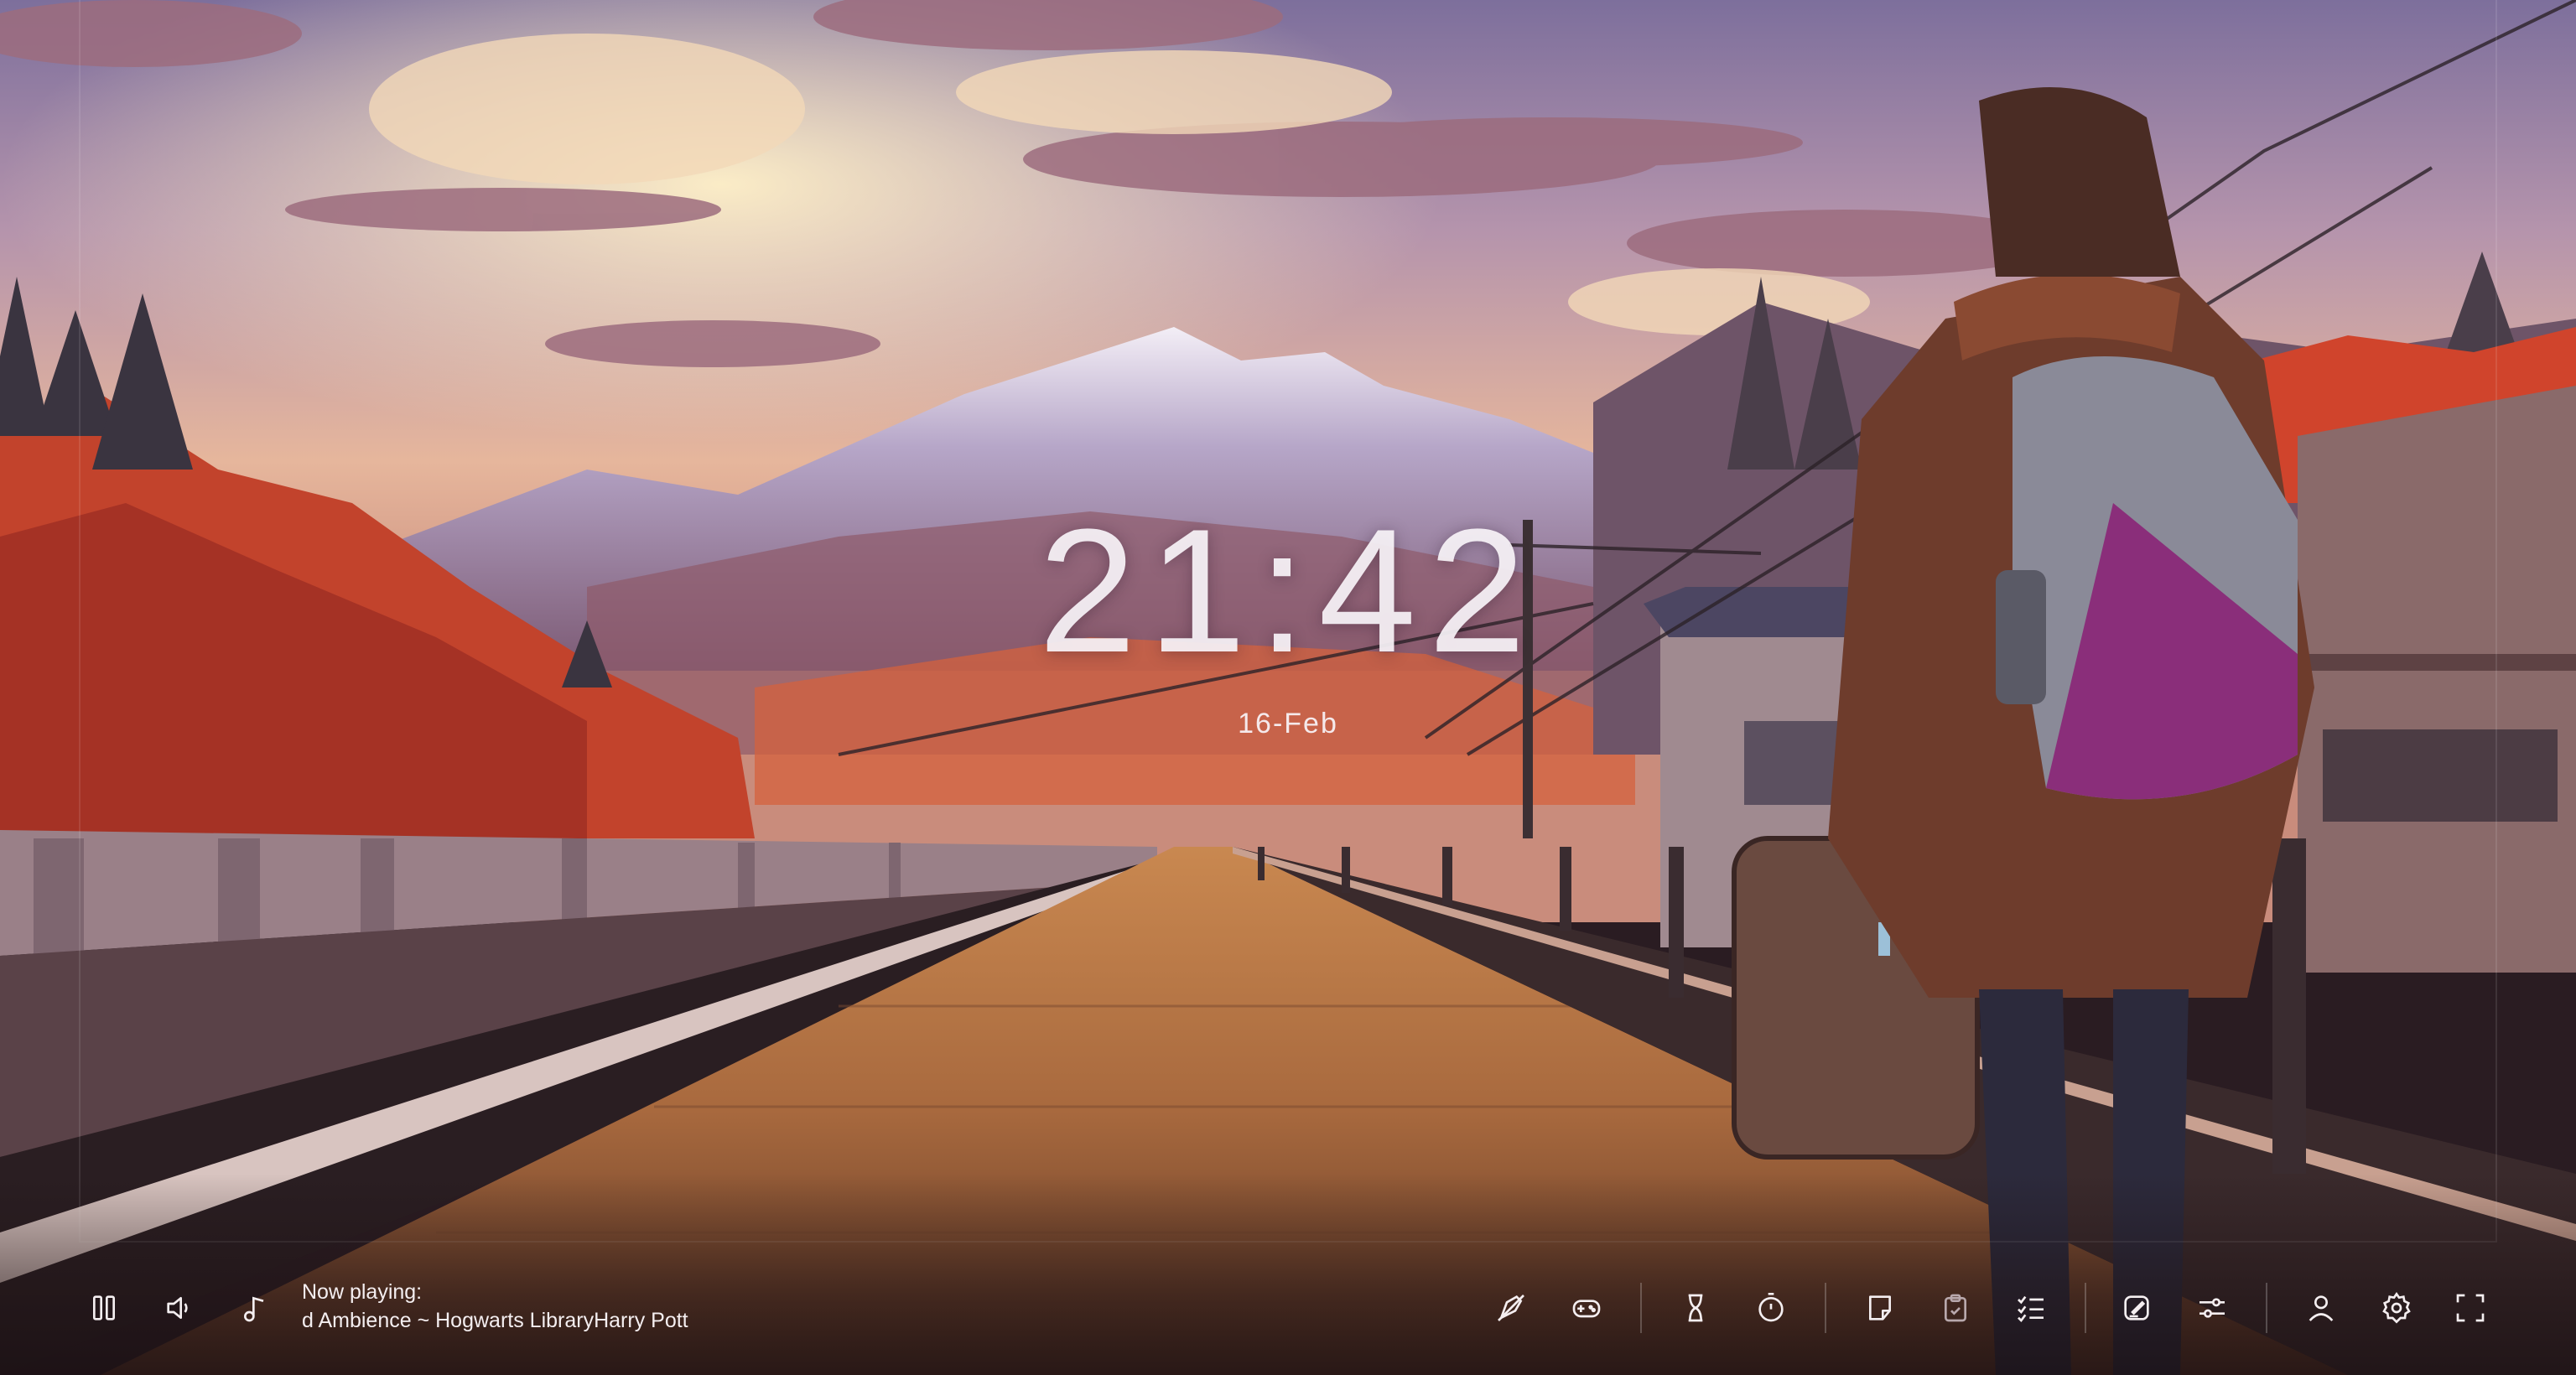 The height and width of the screenshot is (1375, 2576). I want to click on volume-icon, so click(177, 1308).